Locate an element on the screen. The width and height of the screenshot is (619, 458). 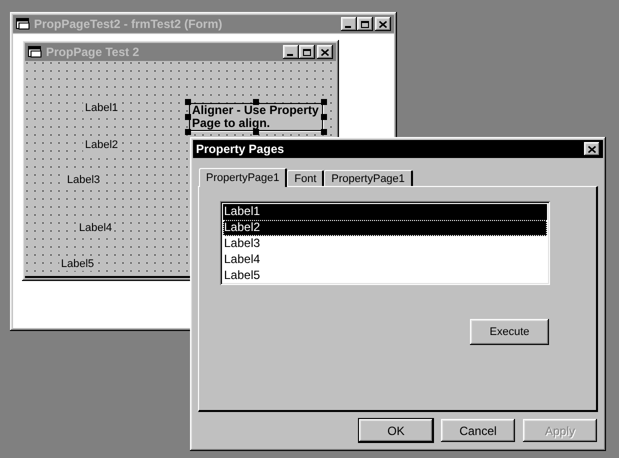
tab: Font is located at coordinates (305, 178).